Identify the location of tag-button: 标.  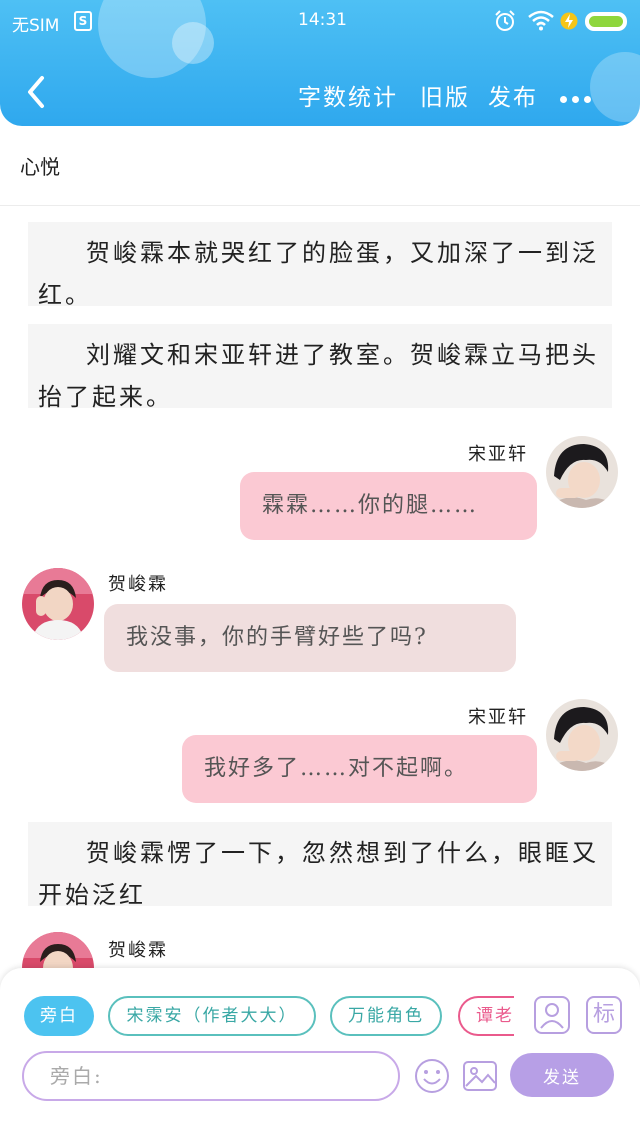
(604, 1015).